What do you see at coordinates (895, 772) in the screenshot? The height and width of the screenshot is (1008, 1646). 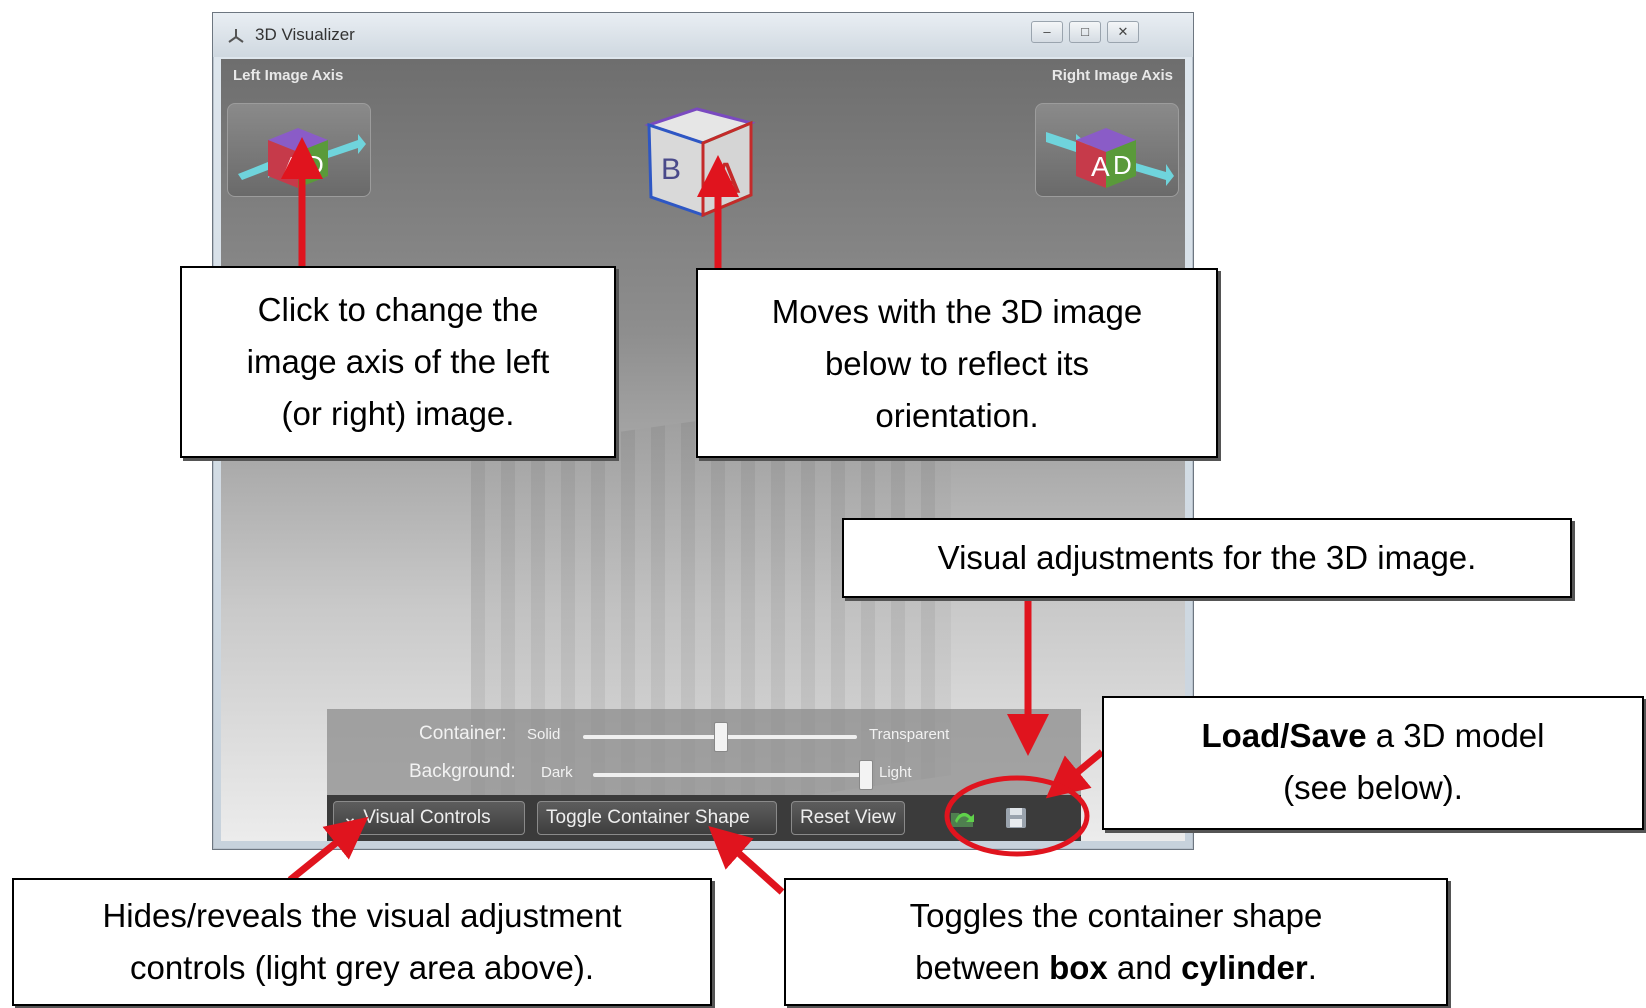 I see `background-max-label: Light` at bounding box center [895, 772].